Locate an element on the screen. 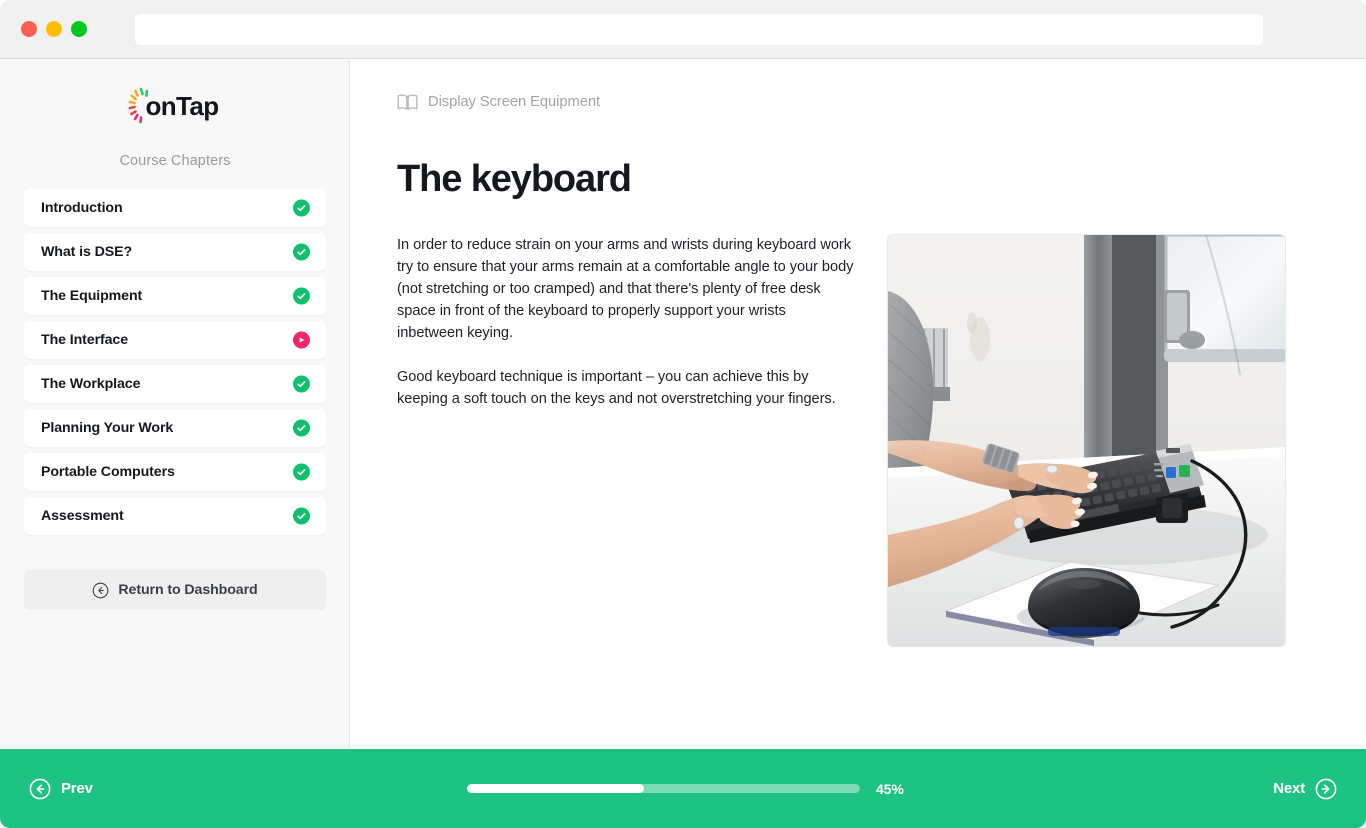  chapter-item: Portable Computers is located at coordinates (175, 472).